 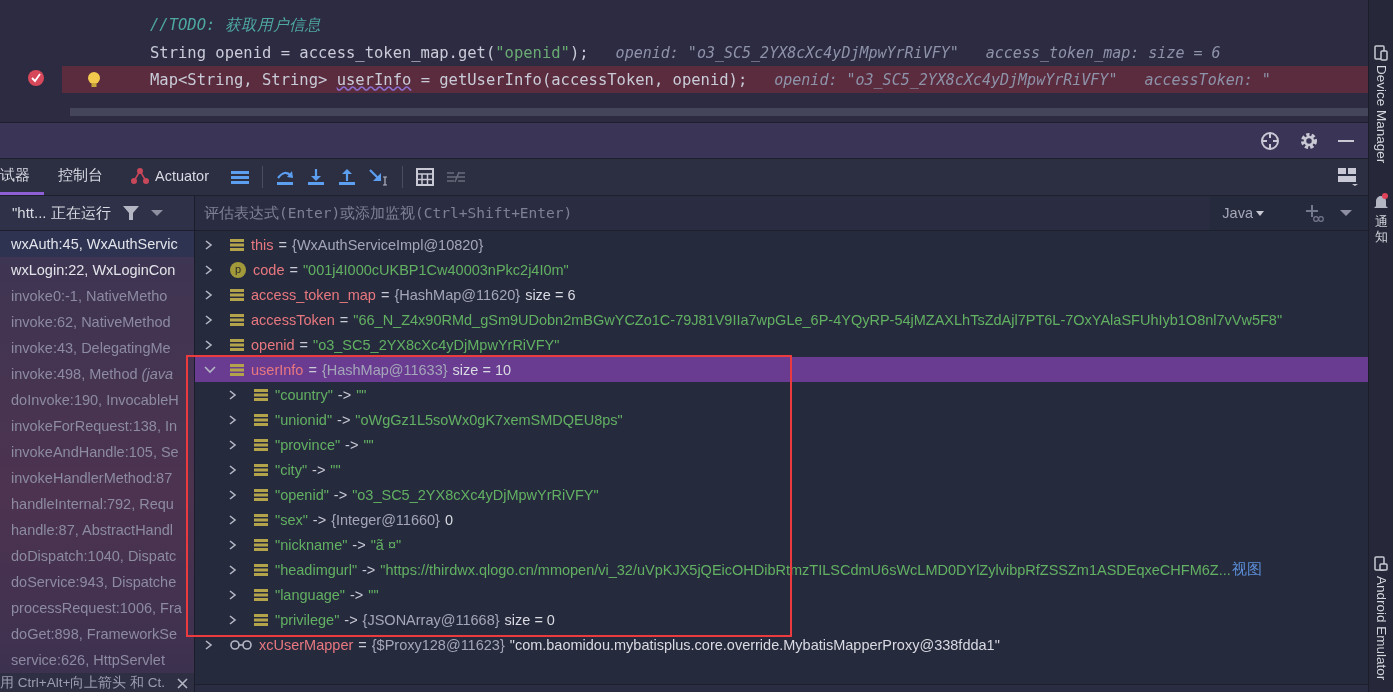 I want to click on variable-row: this = {WxAuthServiceImpl@10820}, so click(x=781, y=244).